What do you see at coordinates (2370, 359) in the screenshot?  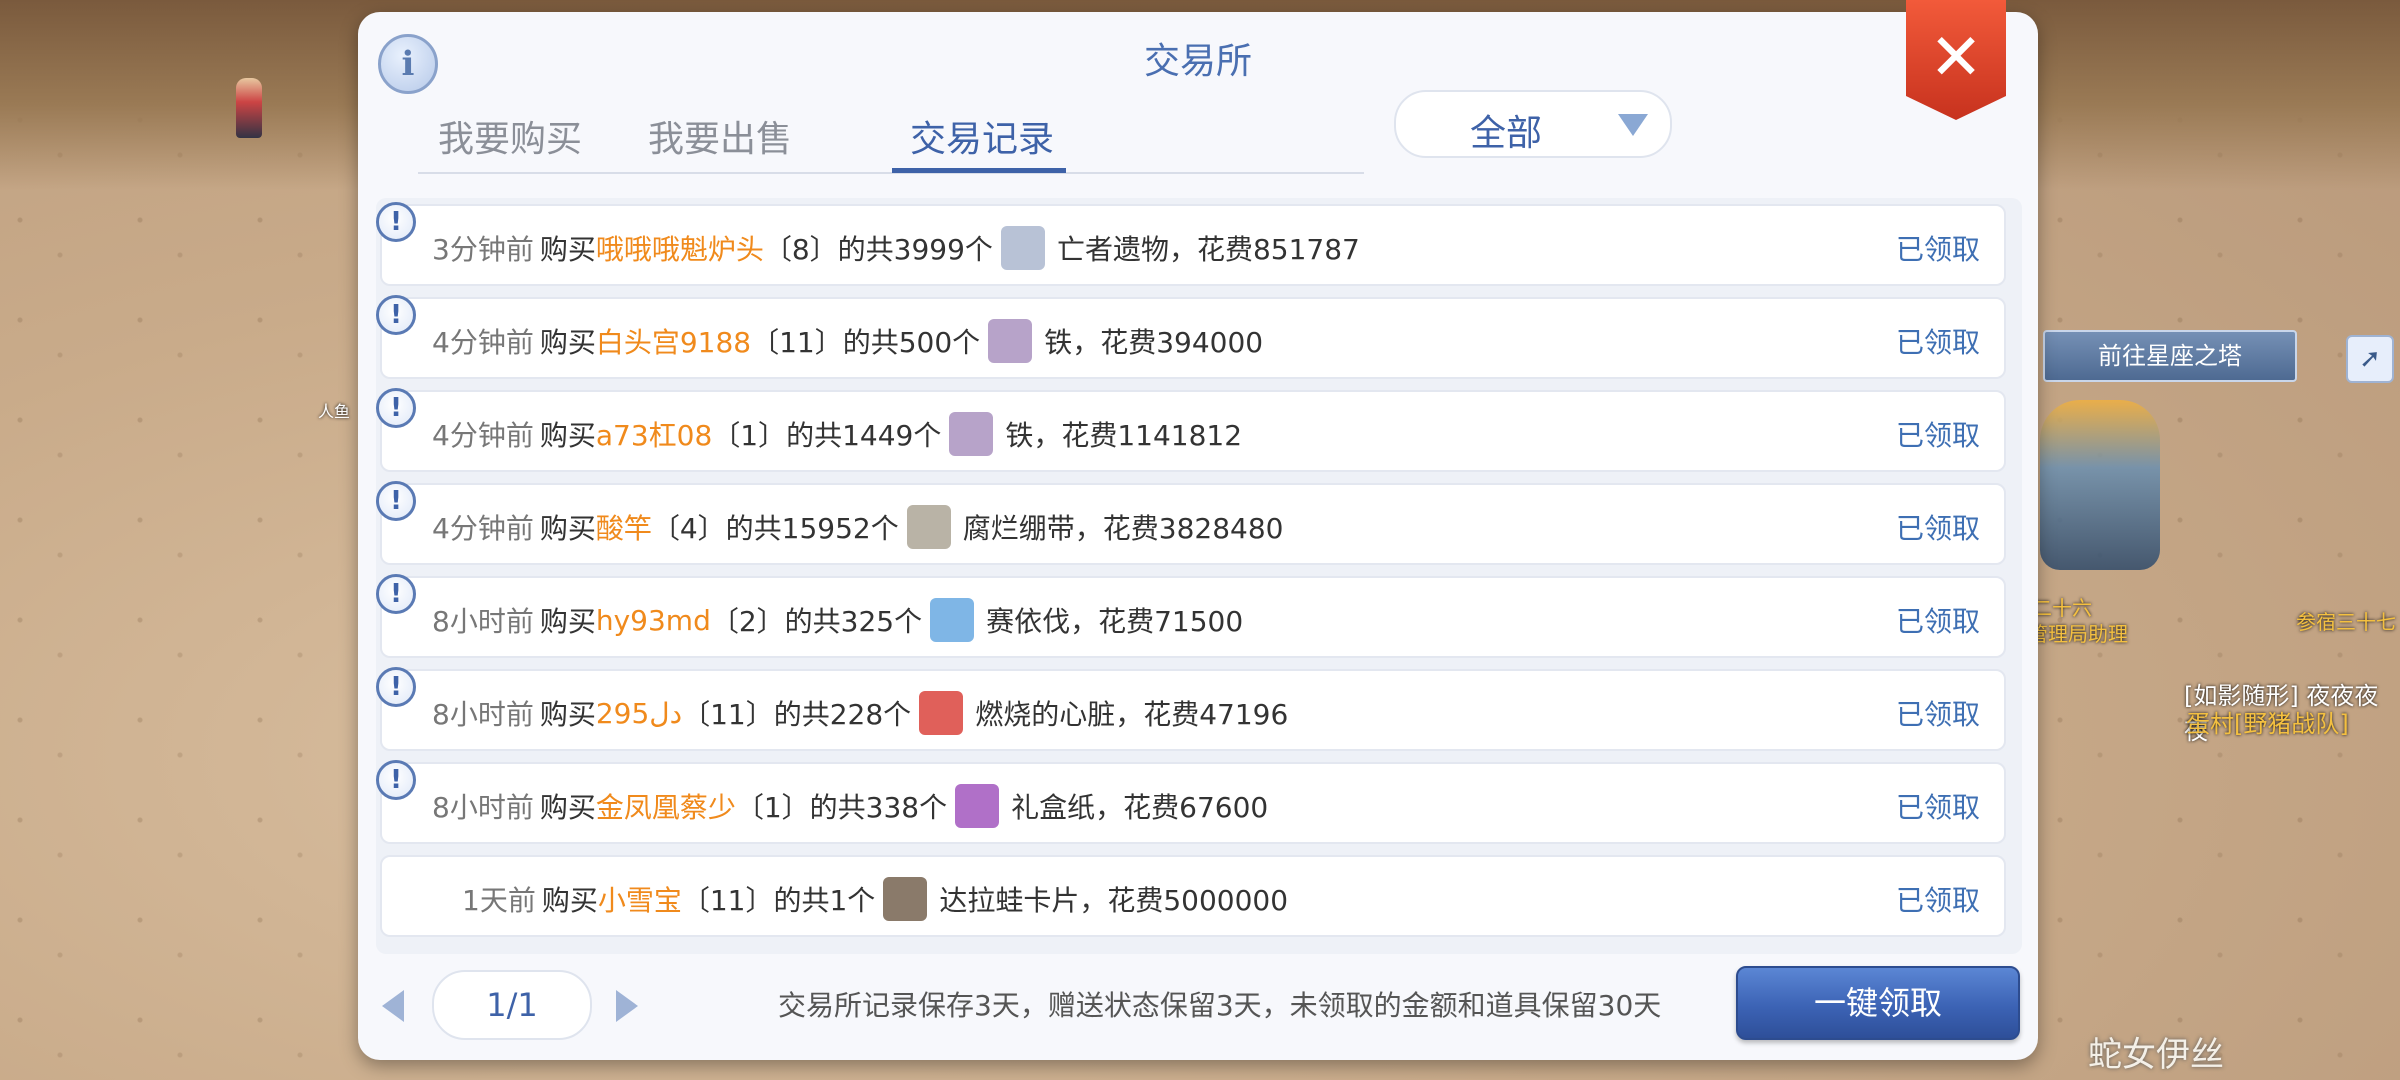 I see `map-shortcut-icon: ➚` at bounding box center [2370, 359].